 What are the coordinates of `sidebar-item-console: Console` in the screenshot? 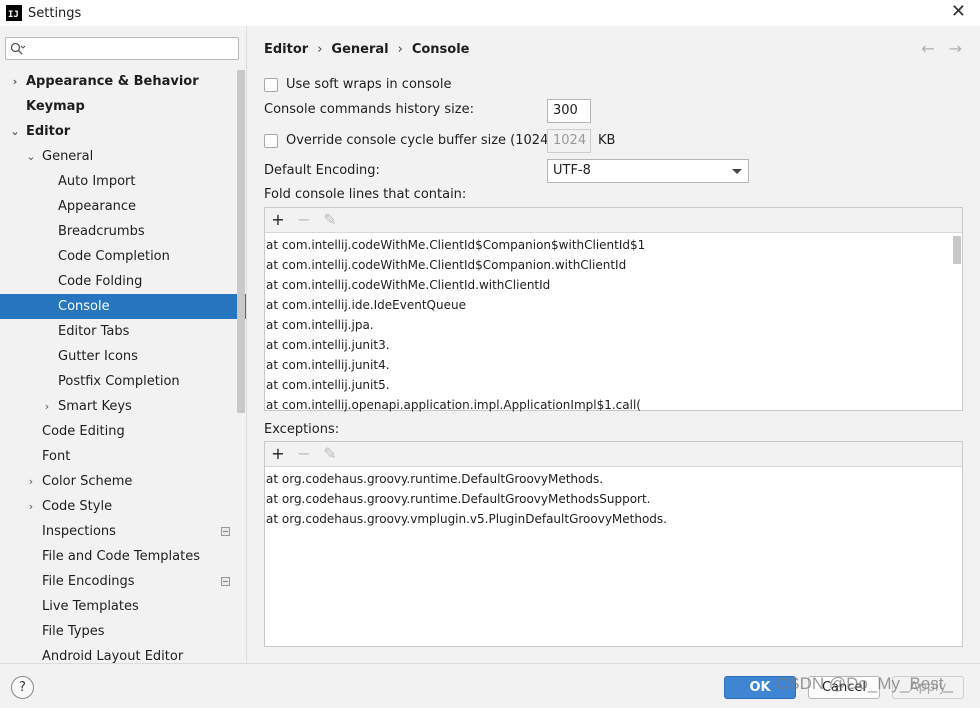 It's located at (123, 306).